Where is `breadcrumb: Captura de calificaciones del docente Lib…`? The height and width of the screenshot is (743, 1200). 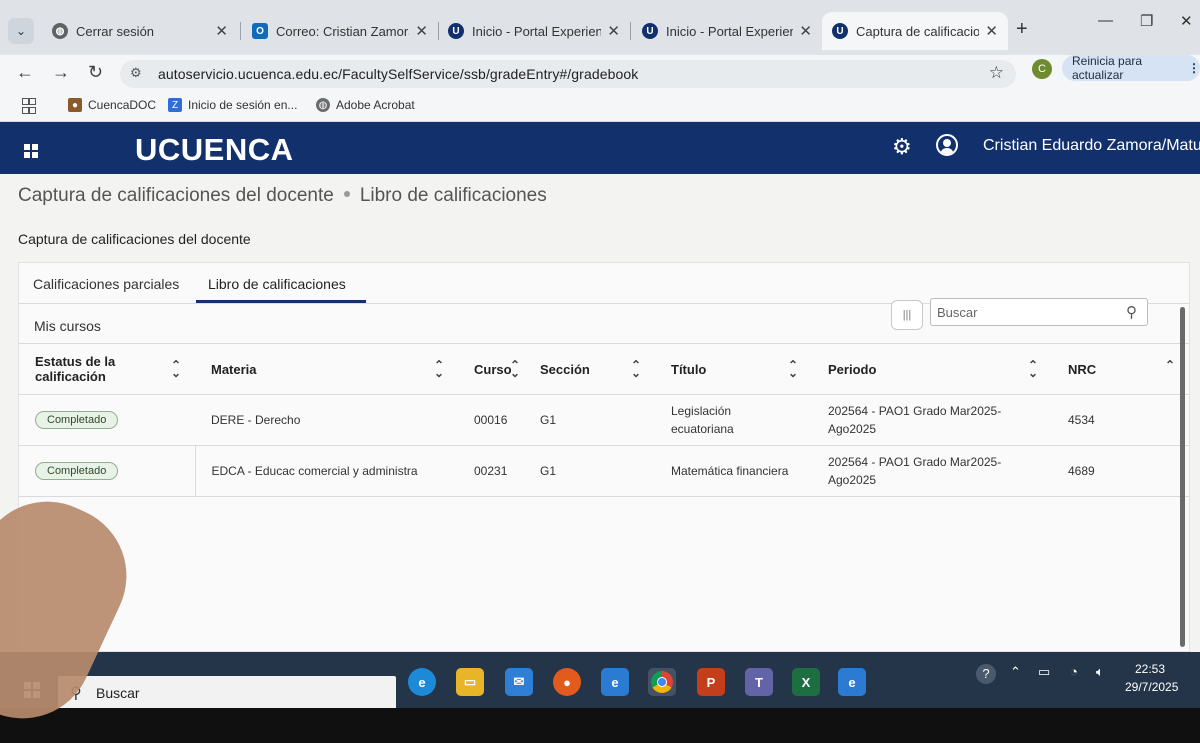 breadcrumb: Captura de calificaciones del docente Lib… is located at coordinates (282, 196).